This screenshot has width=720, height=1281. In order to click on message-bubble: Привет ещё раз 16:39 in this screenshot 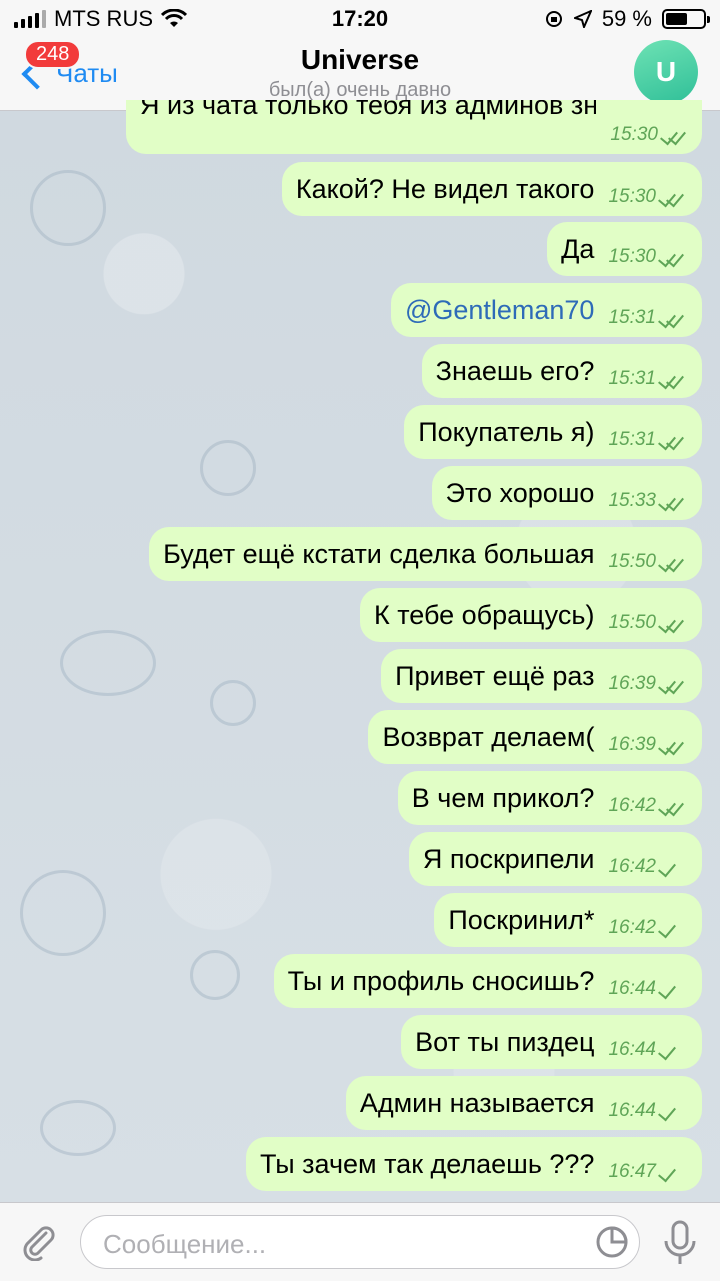, I will do `click(541, 676)`.